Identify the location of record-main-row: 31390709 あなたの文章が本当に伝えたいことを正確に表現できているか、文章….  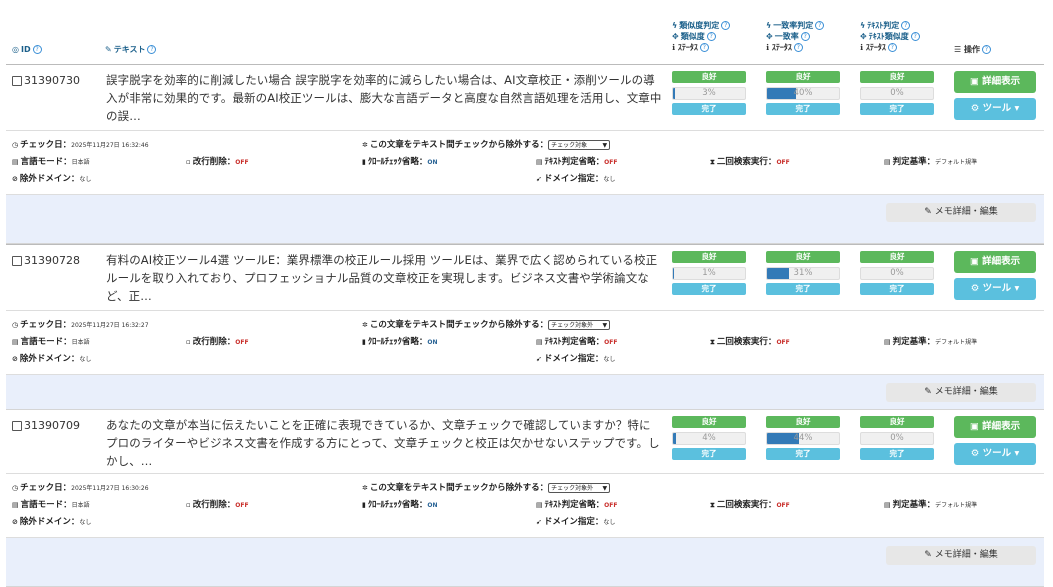
(525, 442).